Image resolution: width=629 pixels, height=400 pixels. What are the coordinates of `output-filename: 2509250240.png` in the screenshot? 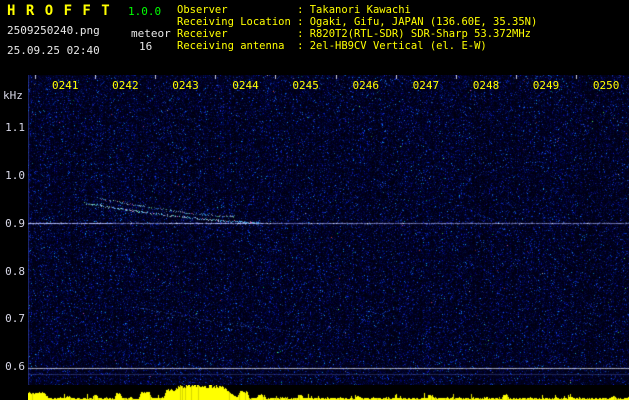 It's located at (53, 30).